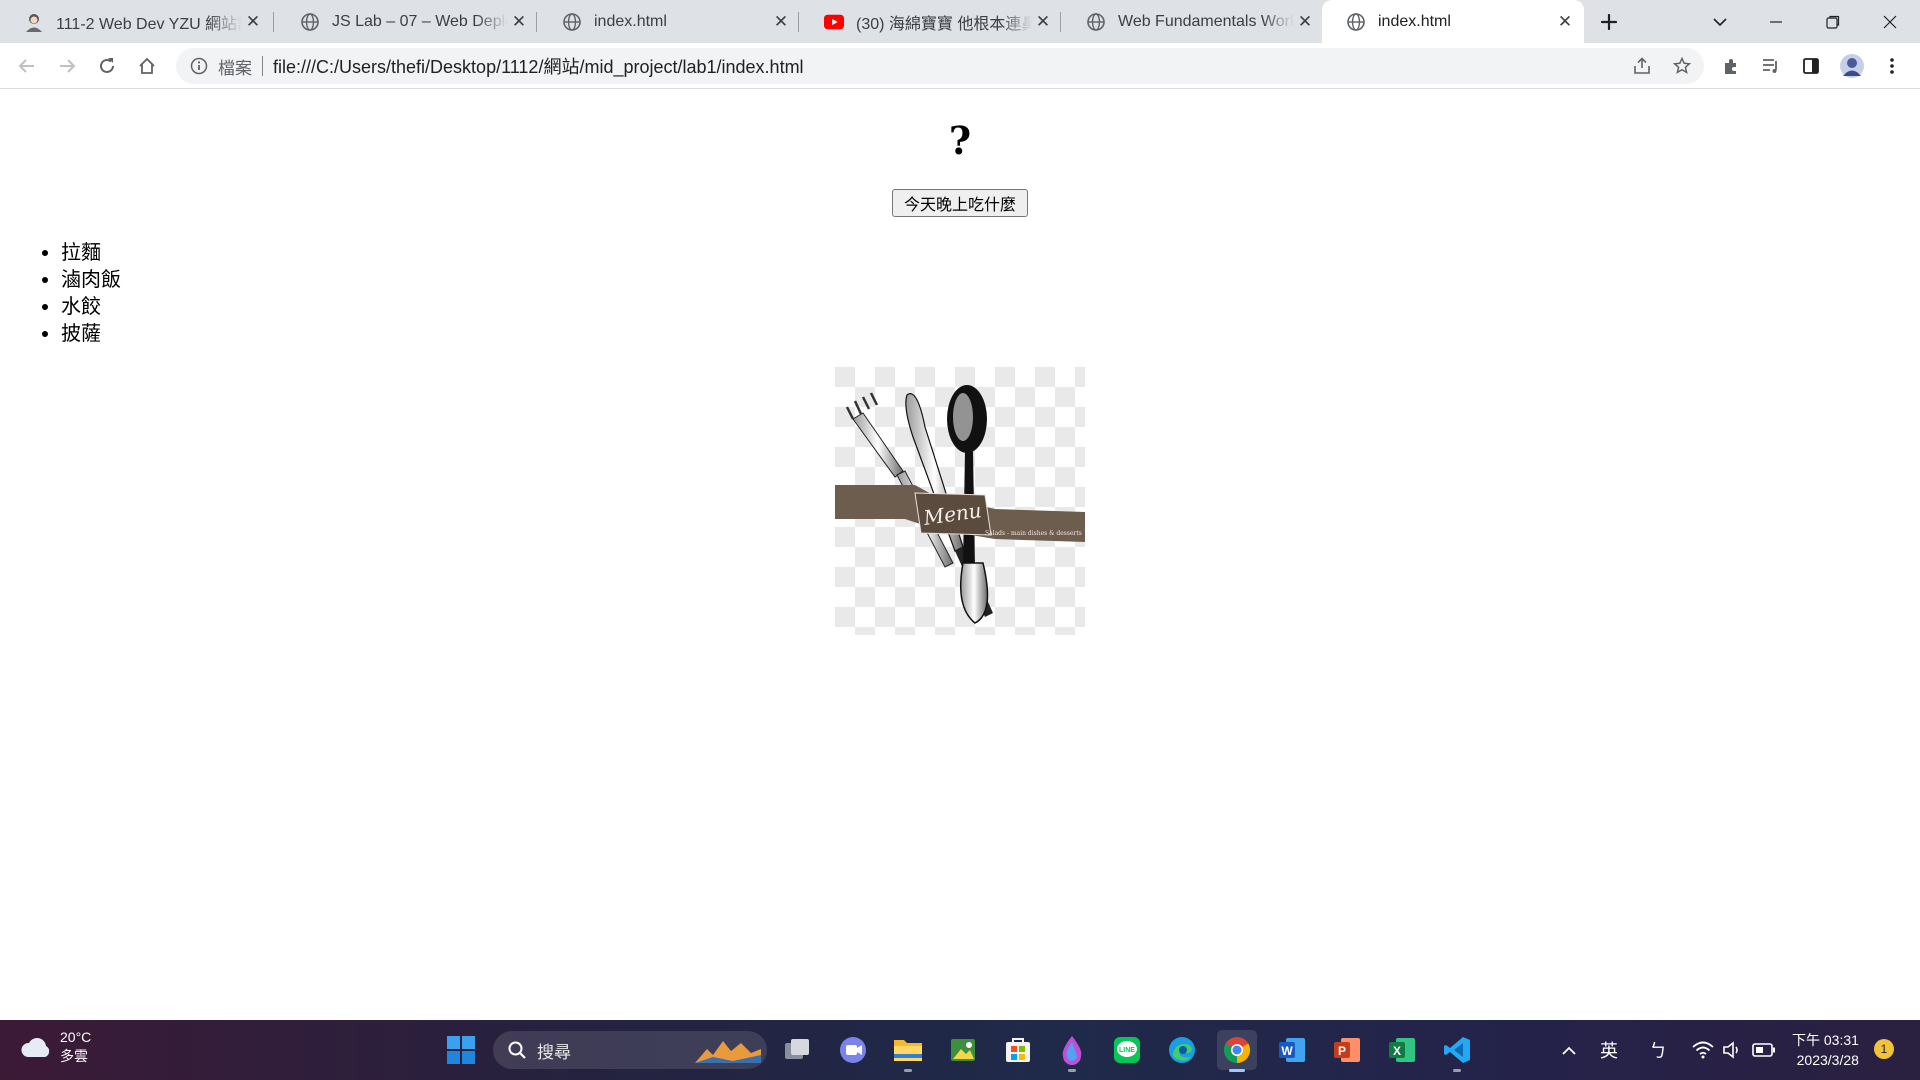 This screenshot has height=1080, width=1920. What do you see at coordinates (1096, 22) in the screenshot?
I see `globe-icon` at bounding box center [1096, 22].